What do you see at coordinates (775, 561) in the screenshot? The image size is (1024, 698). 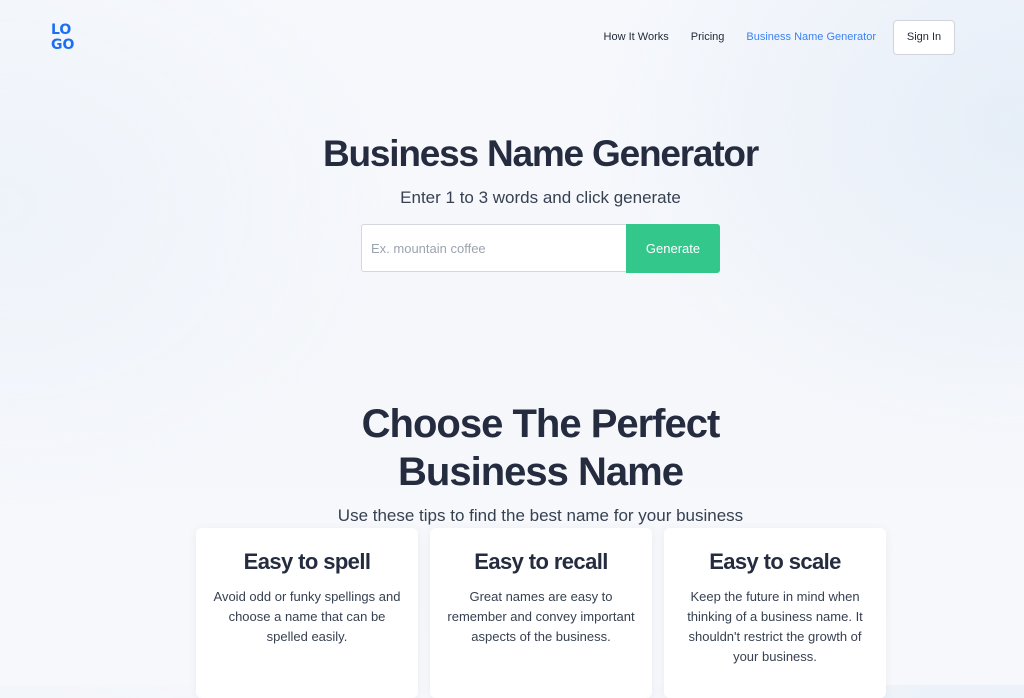 I see `tip-card-title: Easy to scale` at bounding box center [775, 561].